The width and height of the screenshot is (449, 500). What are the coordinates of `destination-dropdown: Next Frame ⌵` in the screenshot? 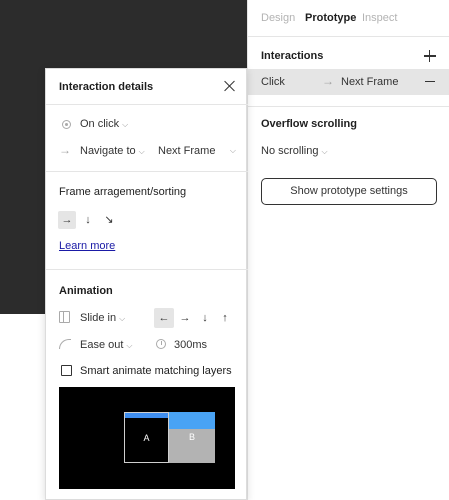 It's located at (197, 151).